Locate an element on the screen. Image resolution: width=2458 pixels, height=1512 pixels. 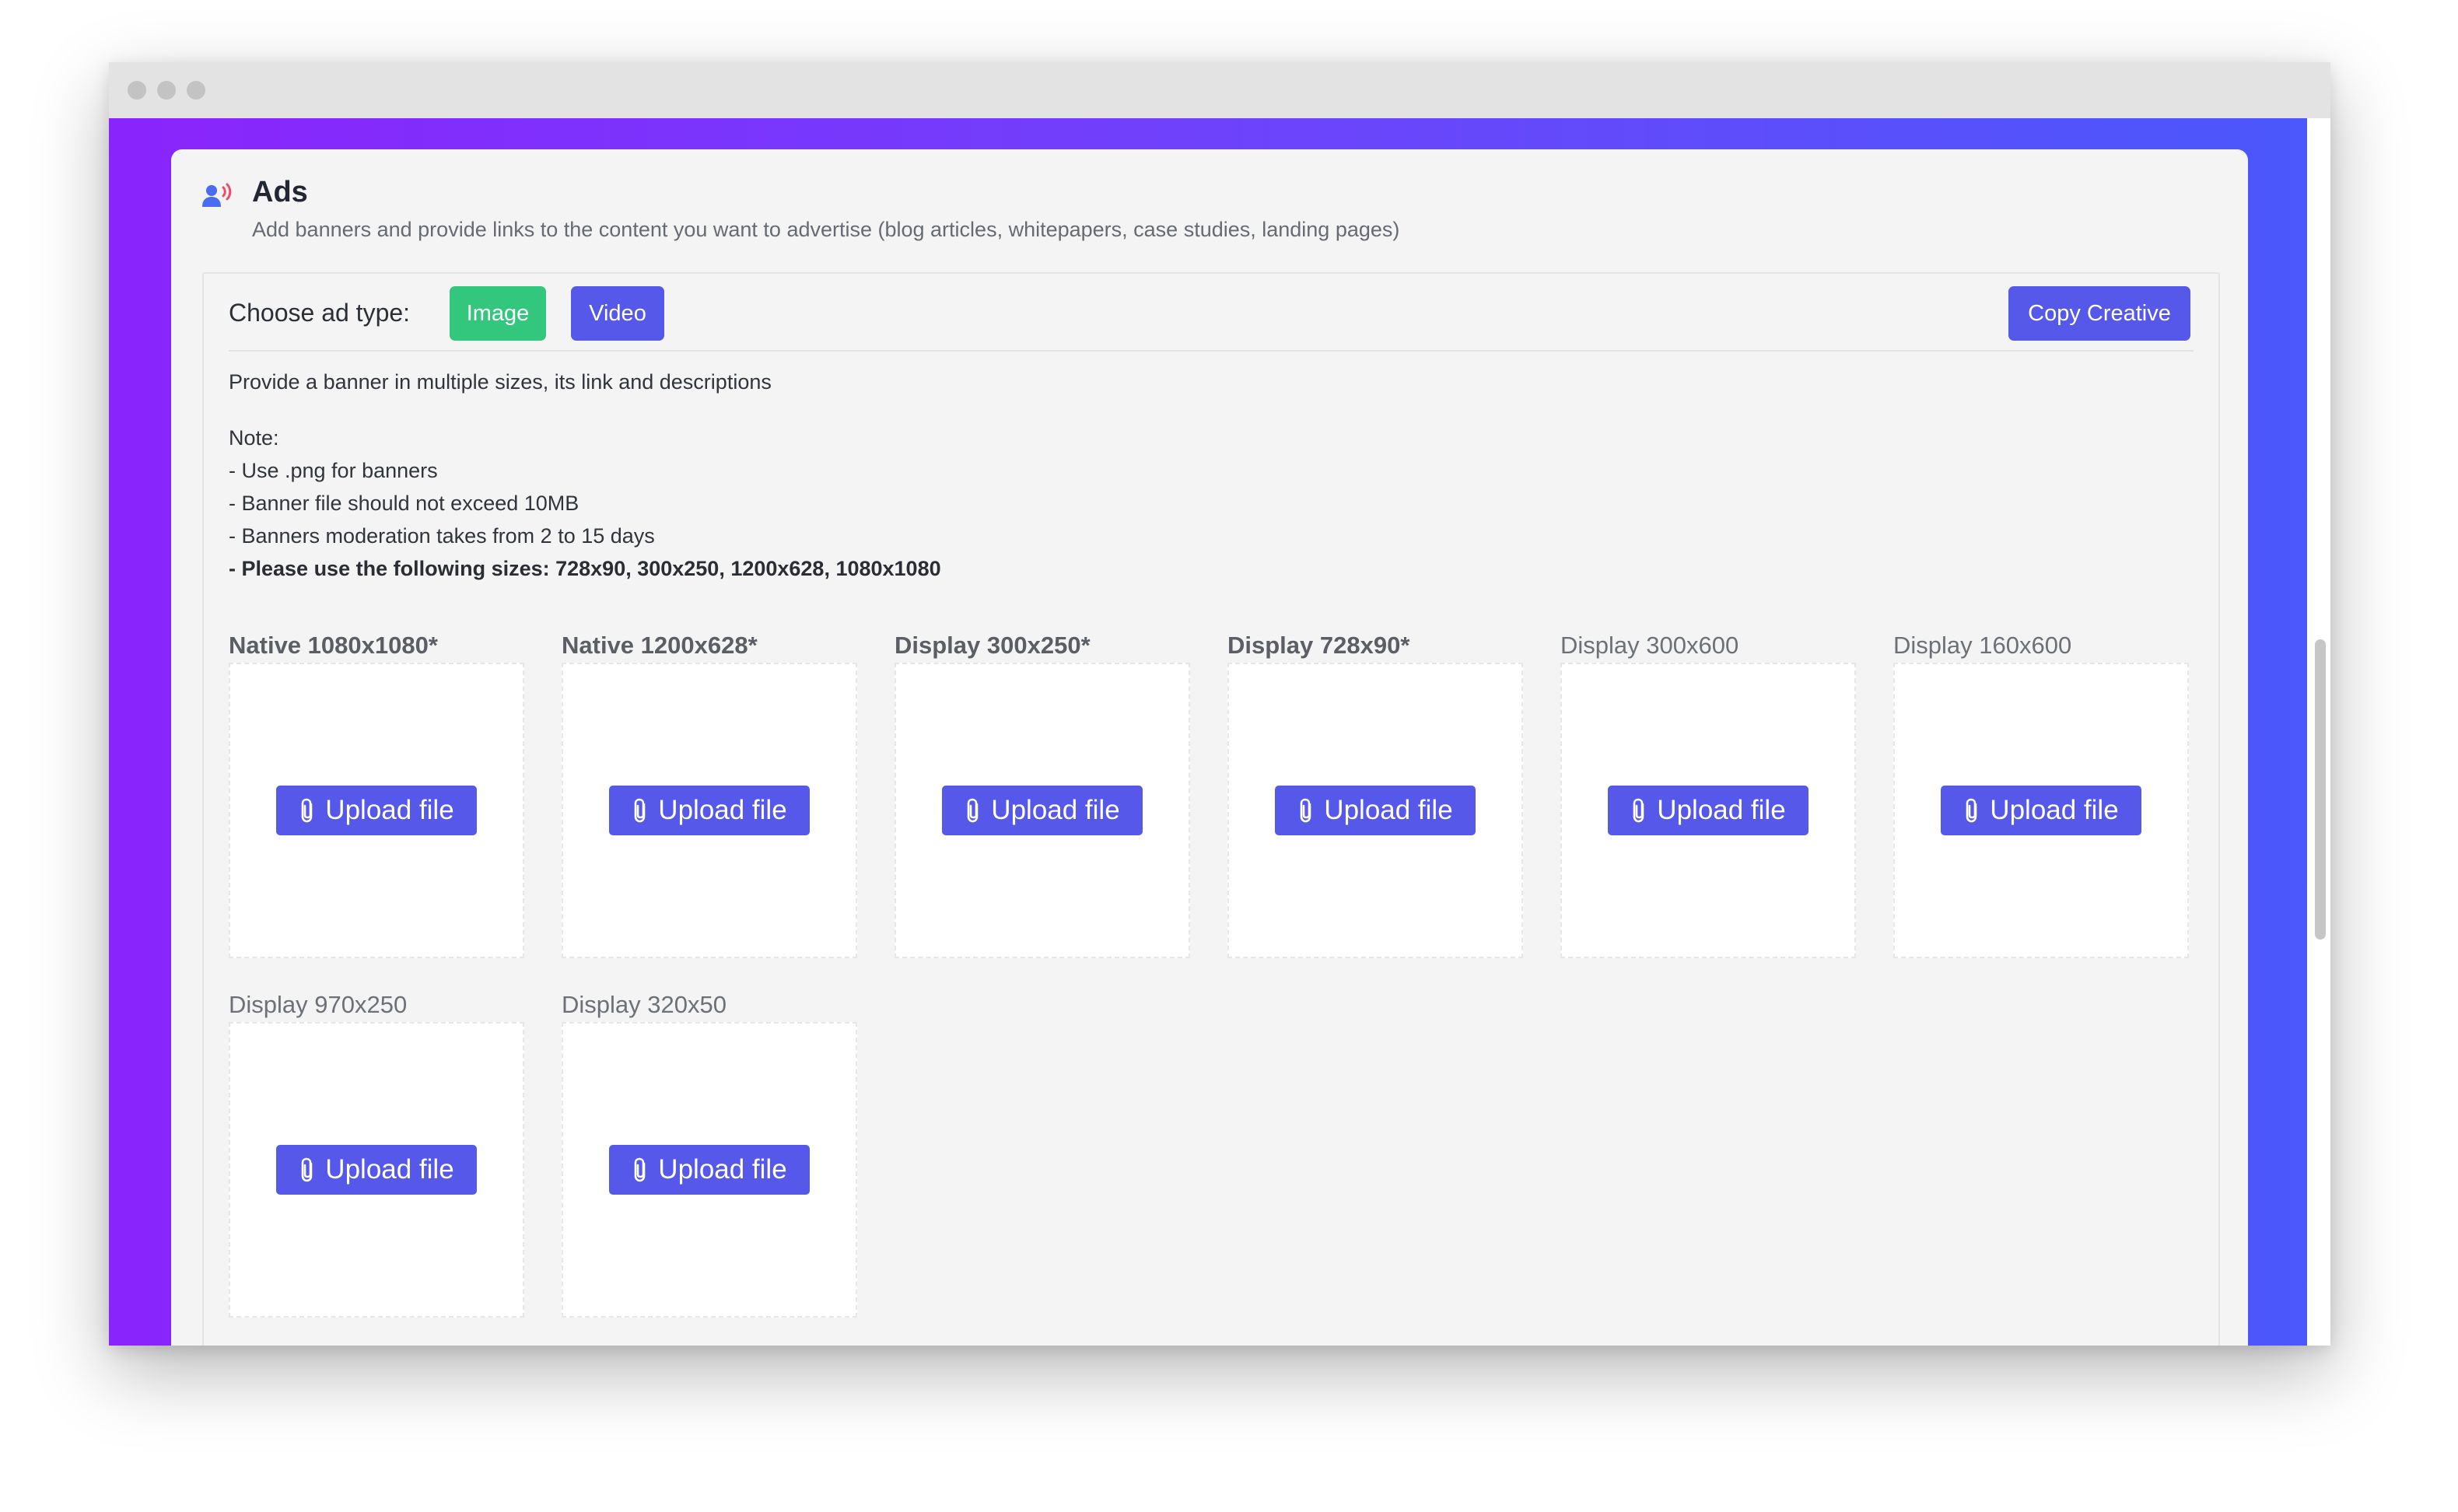
page-title: Ads is located at coordinates (280, 192).